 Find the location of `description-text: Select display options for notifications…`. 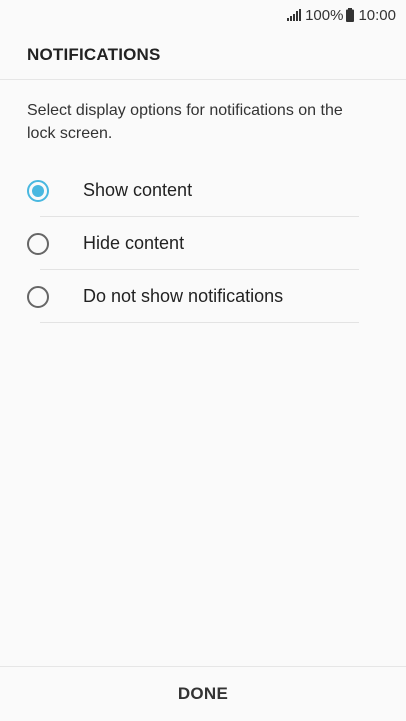

description-text: Select display options for notifications… is located at coordinates (185, 122).